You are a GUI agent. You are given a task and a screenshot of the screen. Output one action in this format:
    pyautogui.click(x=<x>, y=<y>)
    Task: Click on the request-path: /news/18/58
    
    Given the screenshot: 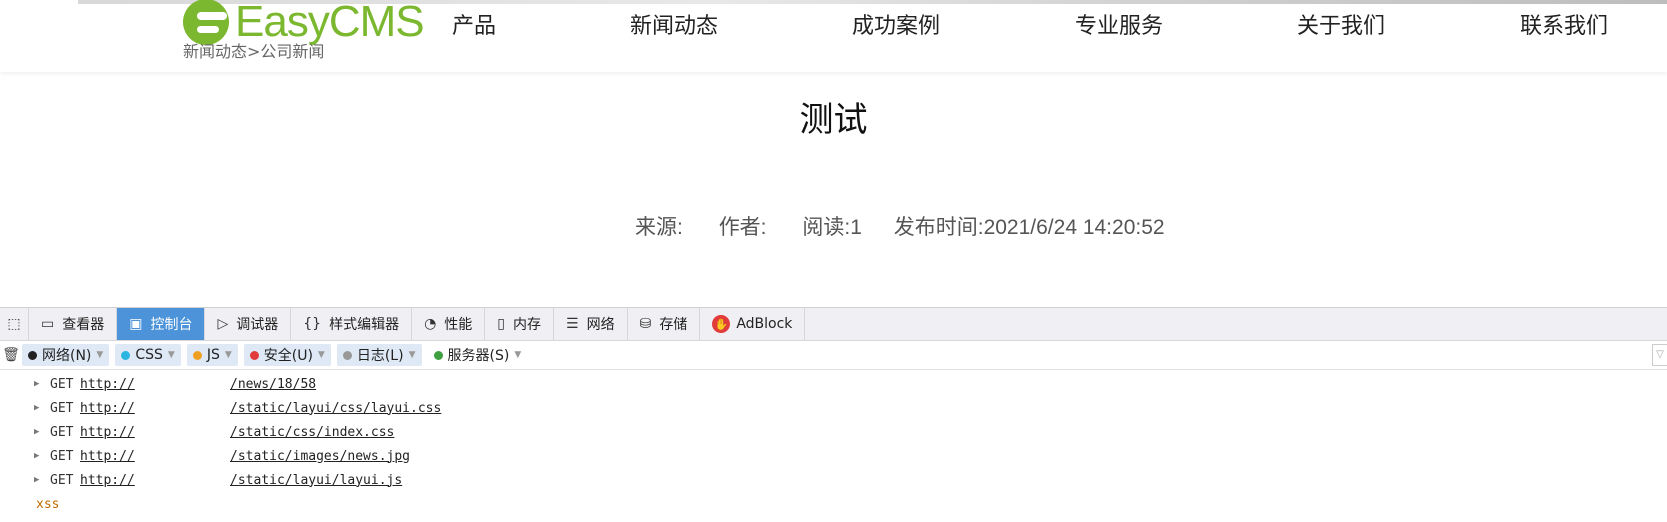 What is the action you would take?
    pyautogui.click(x=273, y=384)
    